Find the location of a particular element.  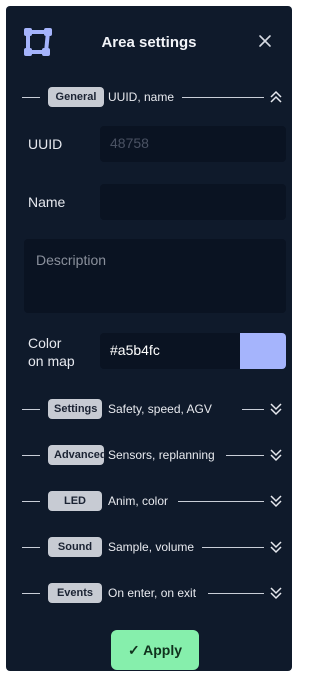

section-summary-settings: Safety, speed, AGV is located at coordinates (160, 409).